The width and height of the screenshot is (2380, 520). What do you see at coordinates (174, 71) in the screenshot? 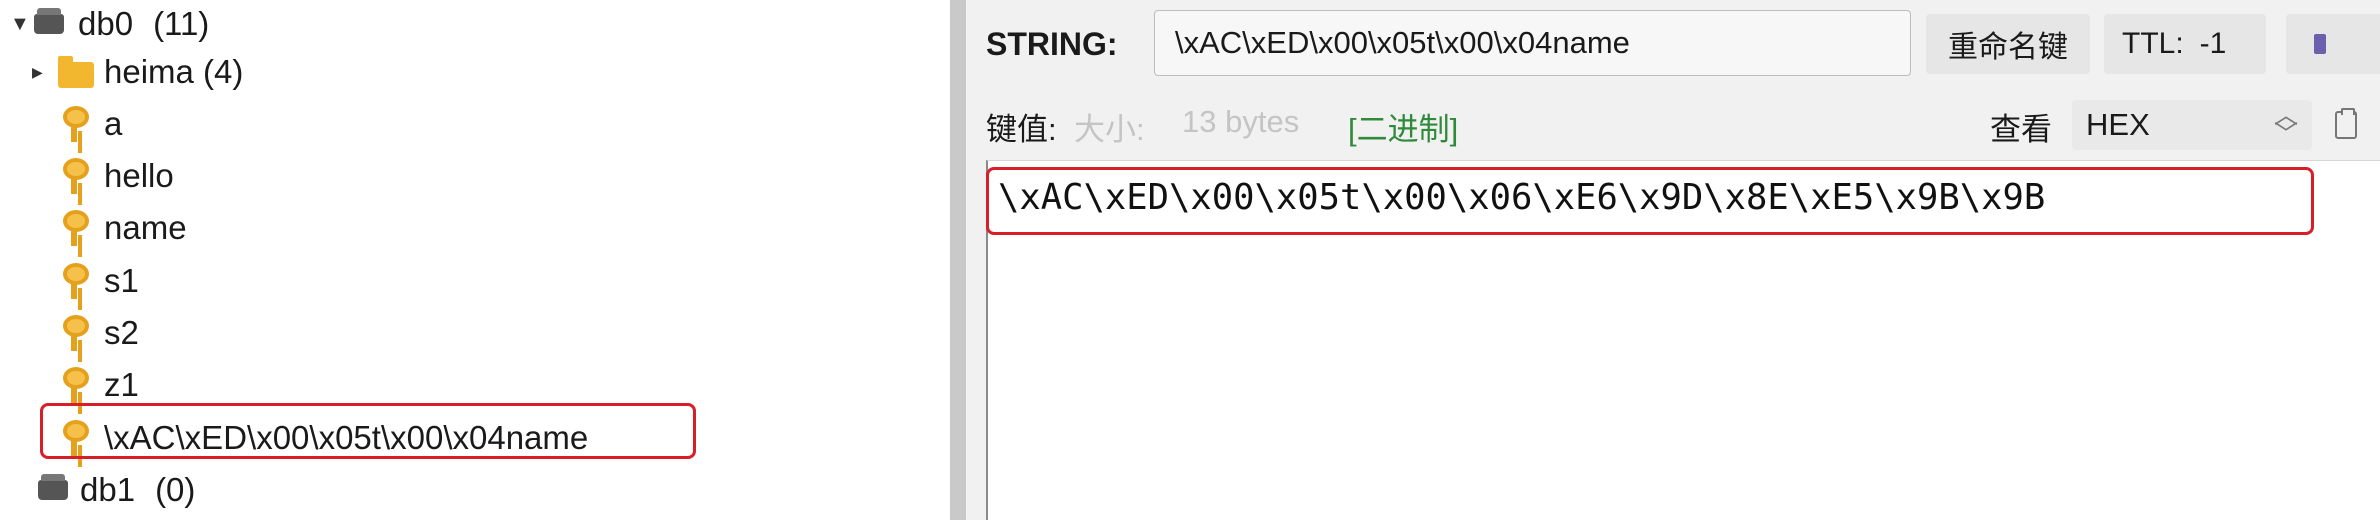
I see `folder-label: heima (4)` at bounding box center [174, 71].